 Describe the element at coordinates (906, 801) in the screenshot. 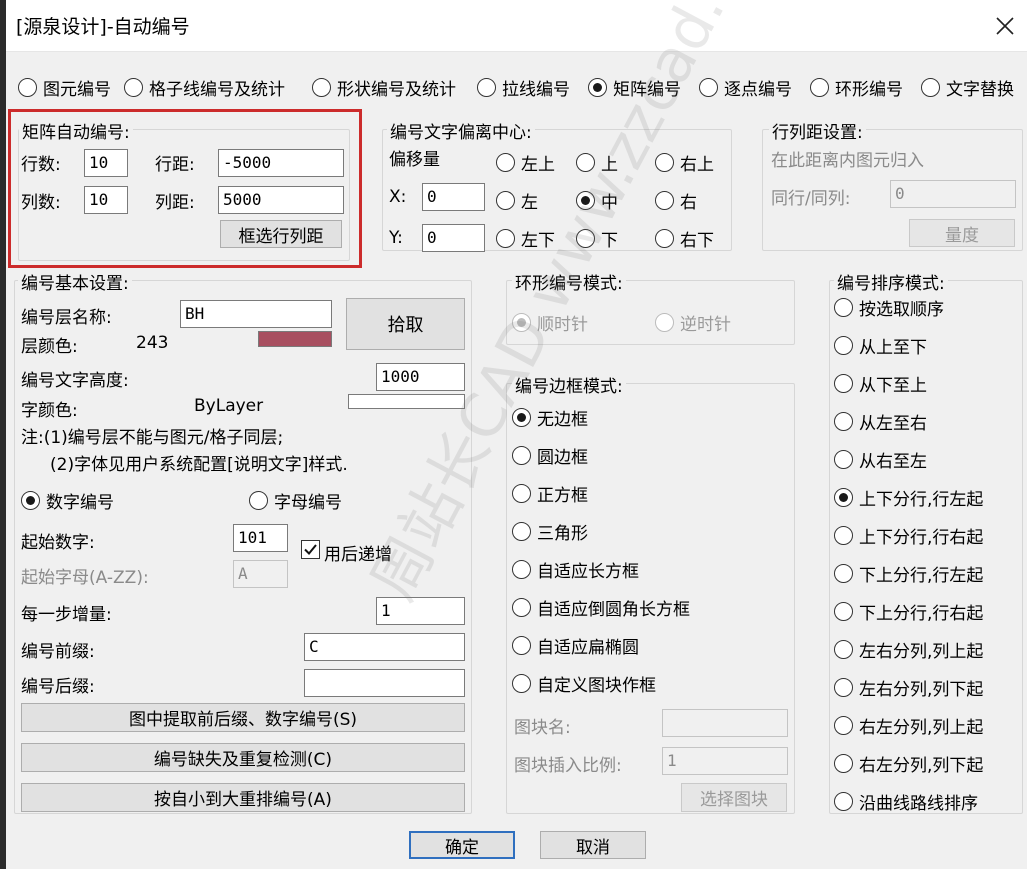

I see `sort-radio-13: 沿曲线路线排序` at that location.